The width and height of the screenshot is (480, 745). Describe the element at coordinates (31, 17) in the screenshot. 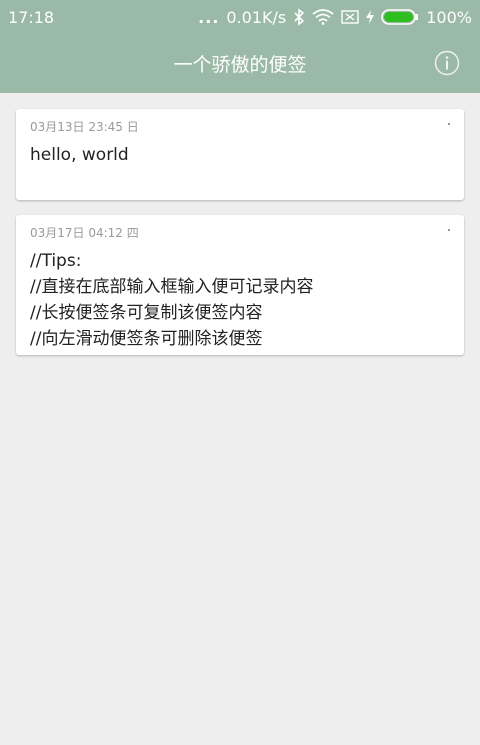

I see `status-time: 17:18` at that location.